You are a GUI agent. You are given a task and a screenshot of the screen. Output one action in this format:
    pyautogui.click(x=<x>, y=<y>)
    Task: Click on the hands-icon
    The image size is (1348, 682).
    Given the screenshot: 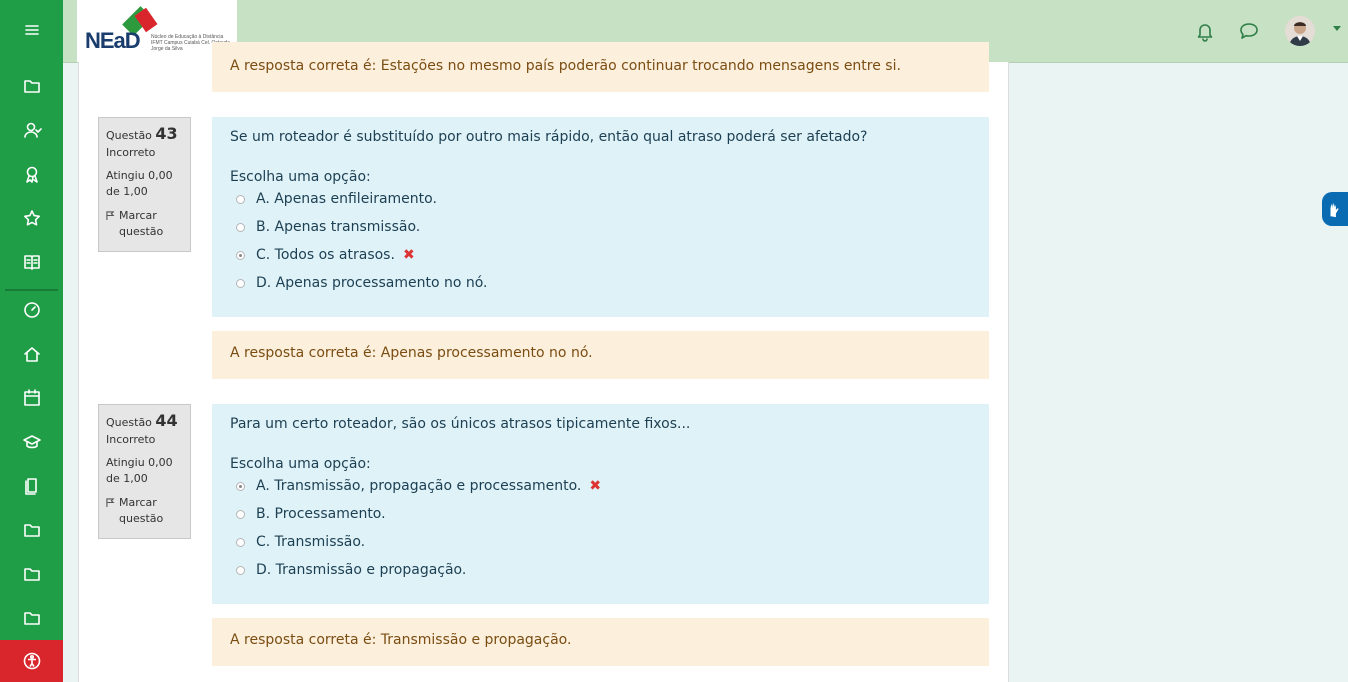 What is the action you would take?
    pyautogui.click(x=1334, y=210)
    